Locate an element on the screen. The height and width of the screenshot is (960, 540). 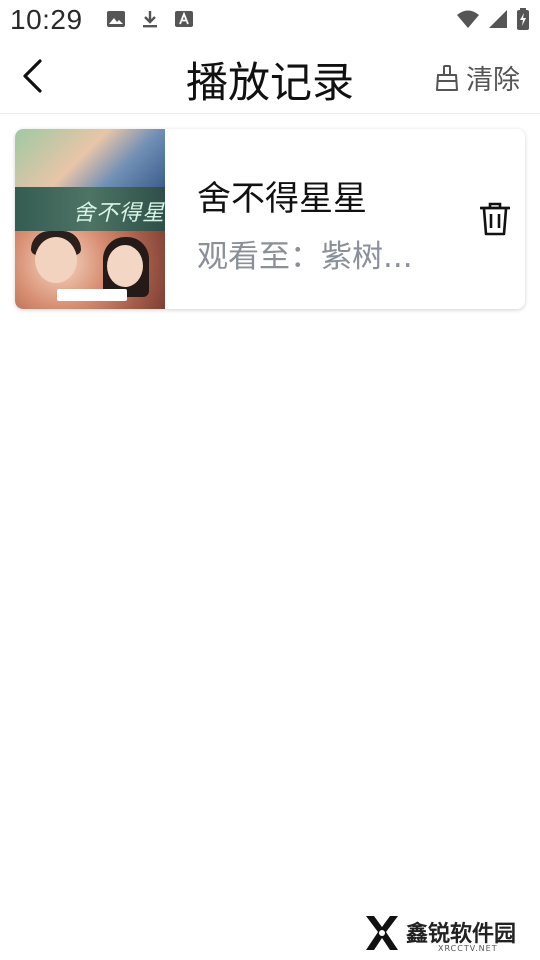
status-time: 10:29 is located at coordinates (46, 19).